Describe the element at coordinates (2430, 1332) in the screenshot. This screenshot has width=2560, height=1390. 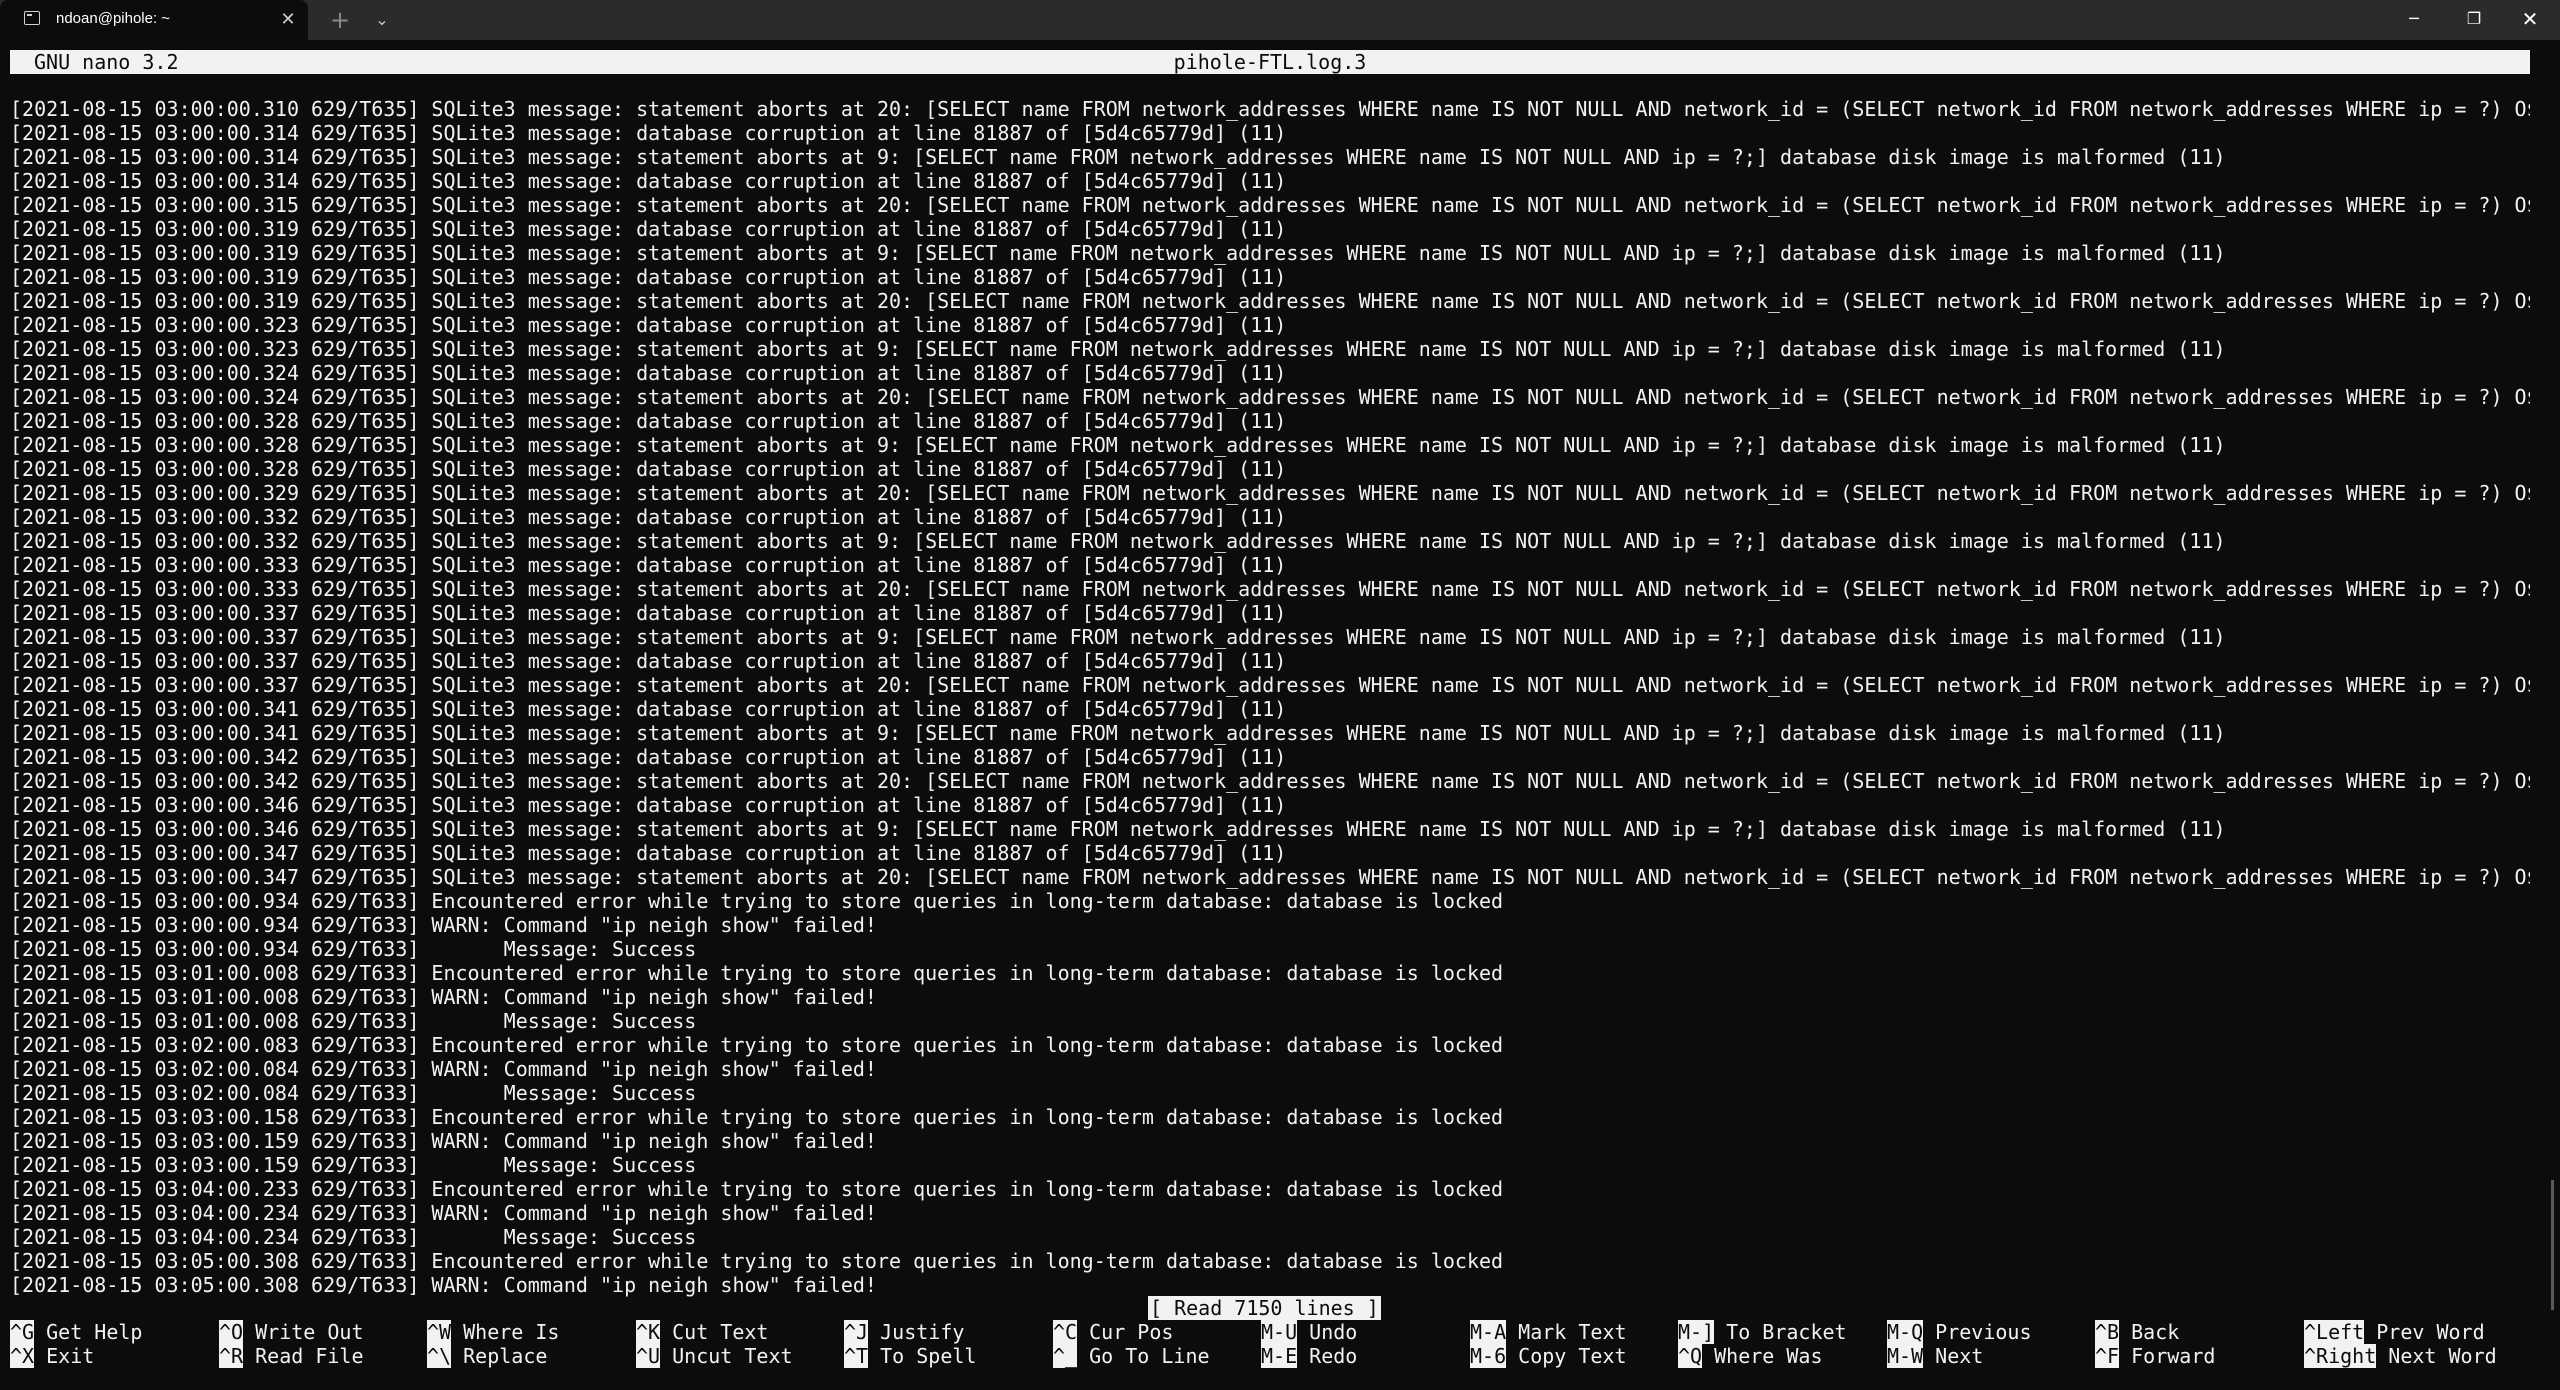
I see `shortcut-label: Prev Word` at that location.